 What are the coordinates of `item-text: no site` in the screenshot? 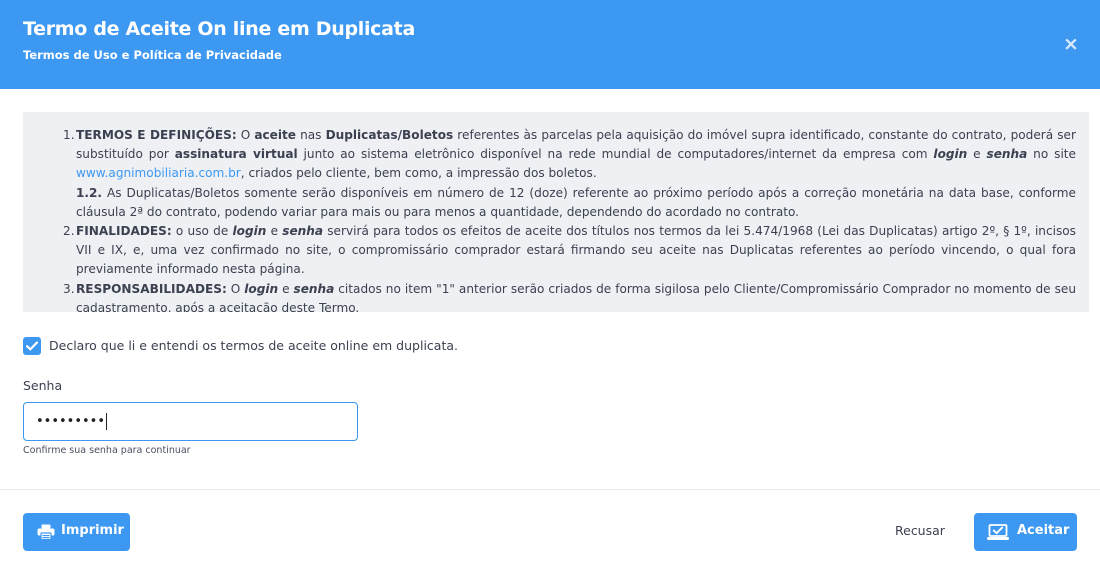 It's located at (1051, 154).